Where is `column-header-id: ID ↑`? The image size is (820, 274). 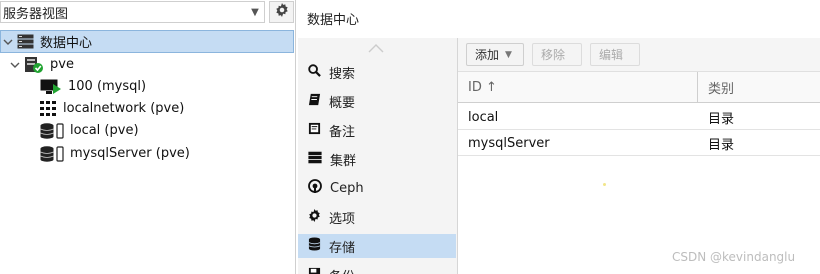 column-header-id: ID ↑ is located at coordinates (578, 87).